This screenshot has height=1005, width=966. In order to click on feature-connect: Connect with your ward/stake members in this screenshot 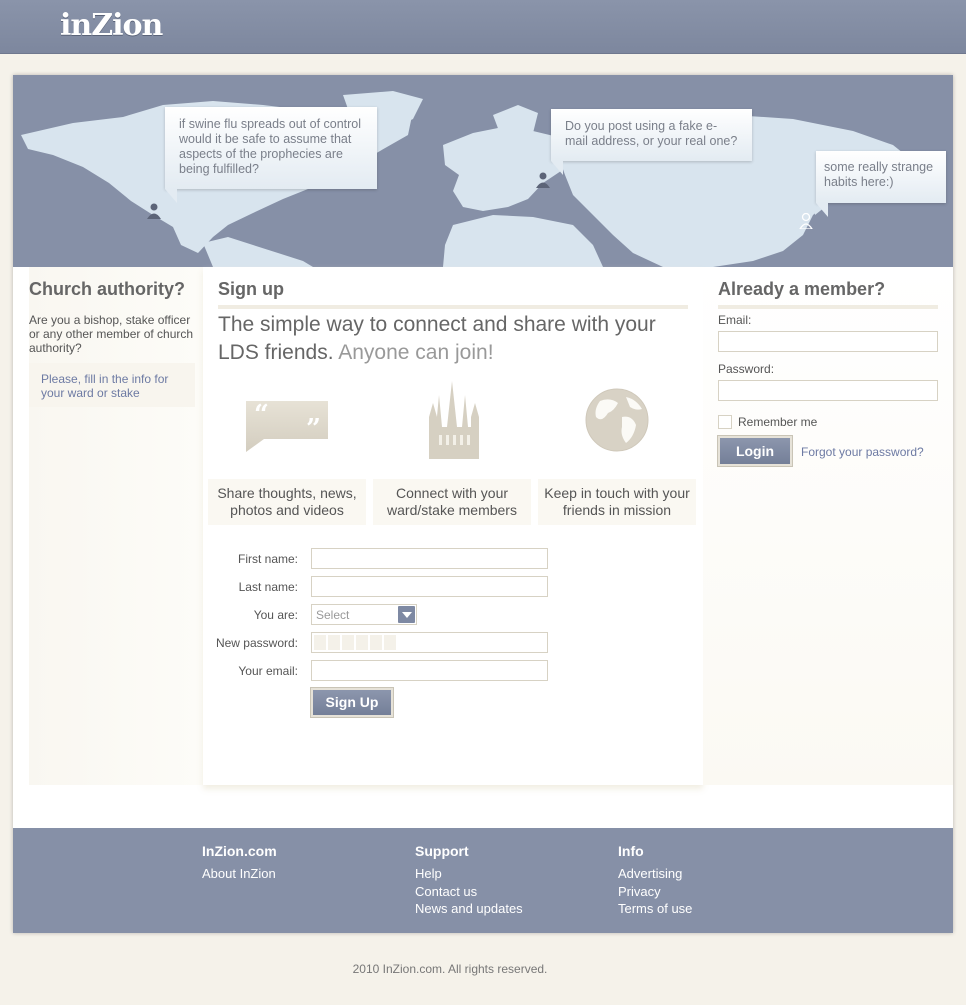, I will do `click(452, 452)`.